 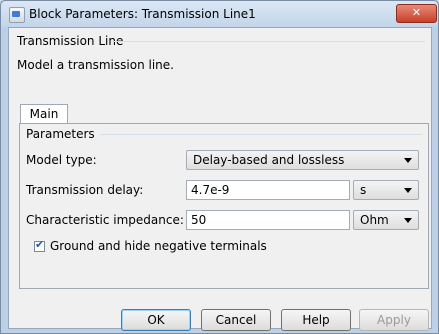 I want to click on transmission-delay-label: Transmission delay:, so click(x=85, y=190).